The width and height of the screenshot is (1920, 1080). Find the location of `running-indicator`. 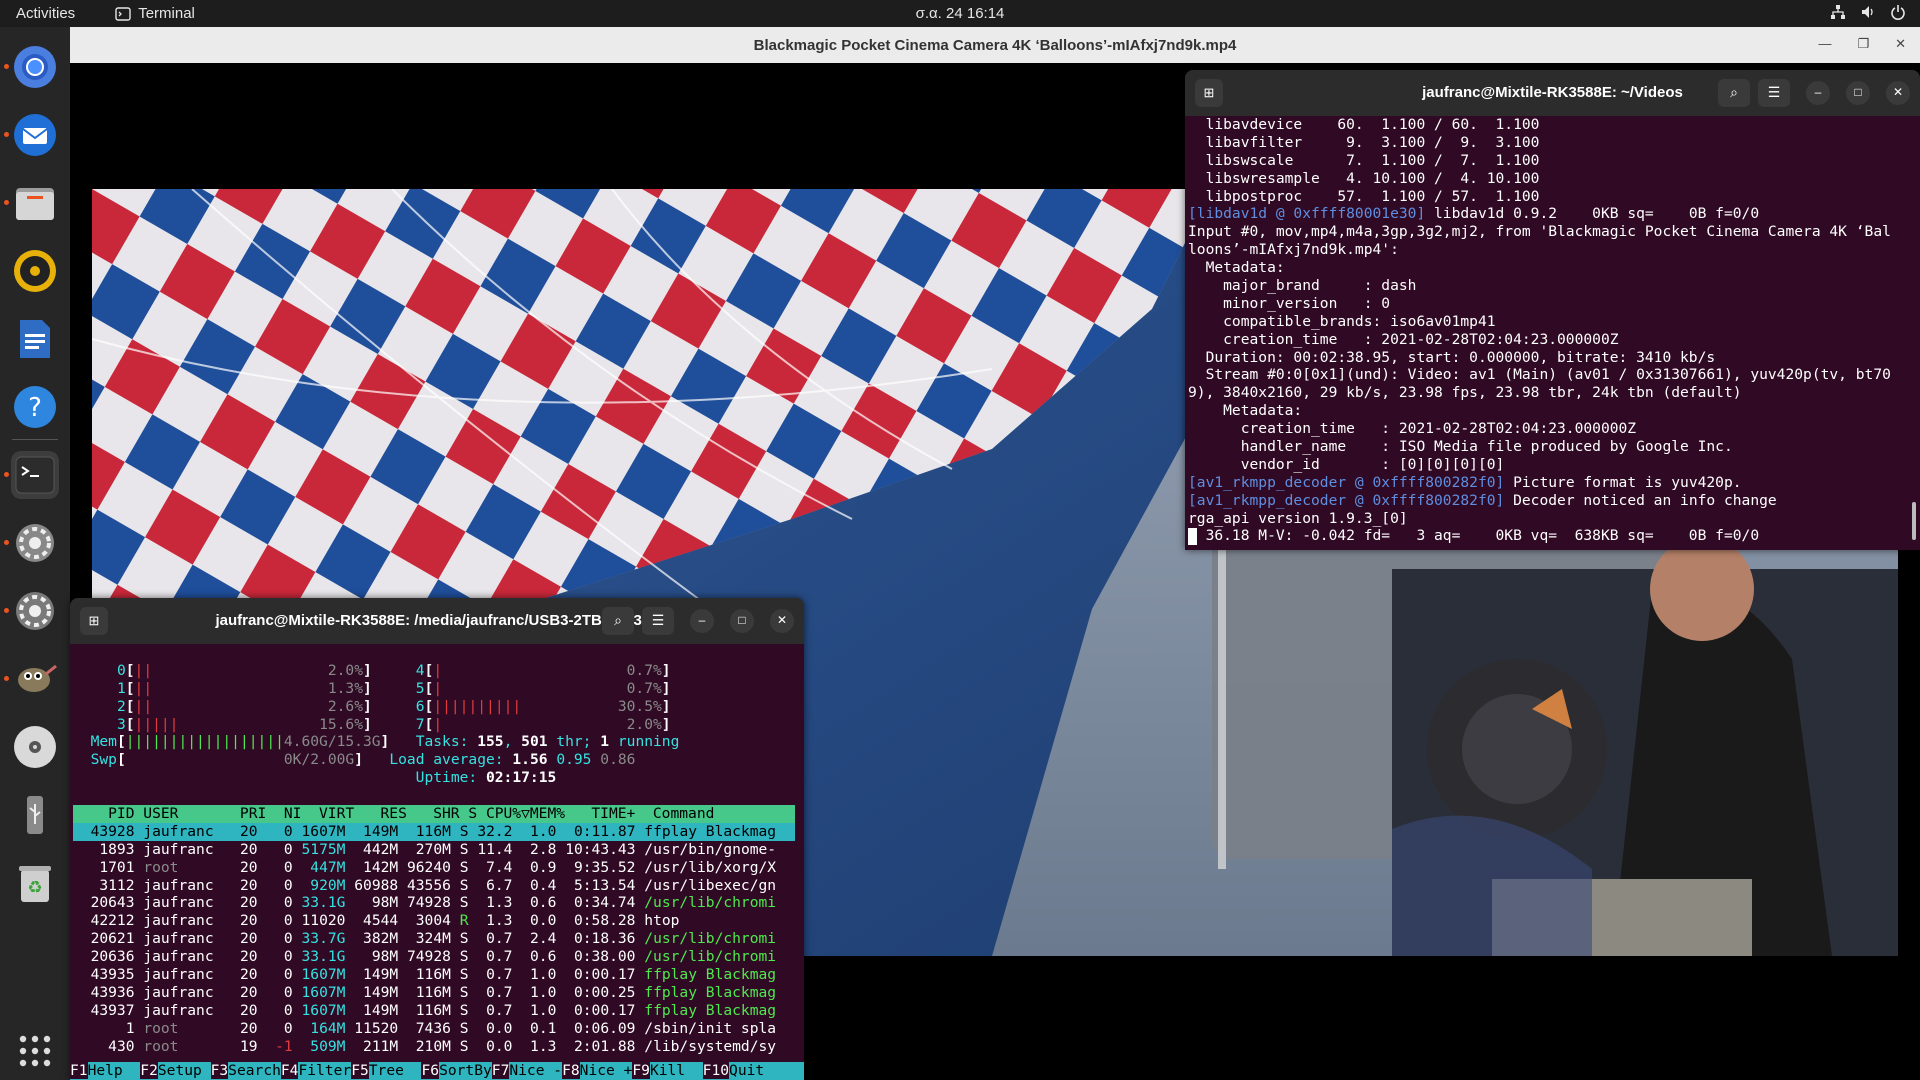

running-indicator is located at coordinates (6, 474).